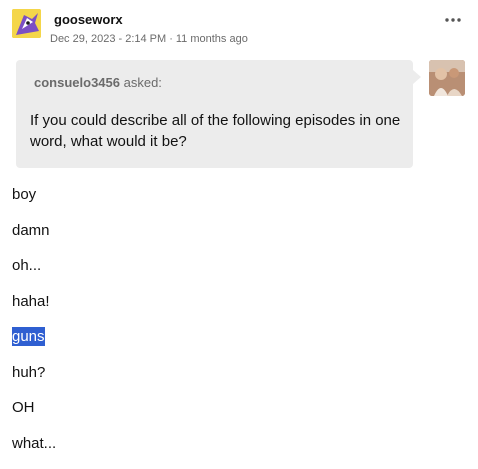 The width and height of the screenshot is (478, 469). What do you see at coordinates (108, 39) in the screenshot?
I see `post-date: Dec 29, 2023 - 2:14 PM` at bounding box center [108, 39].